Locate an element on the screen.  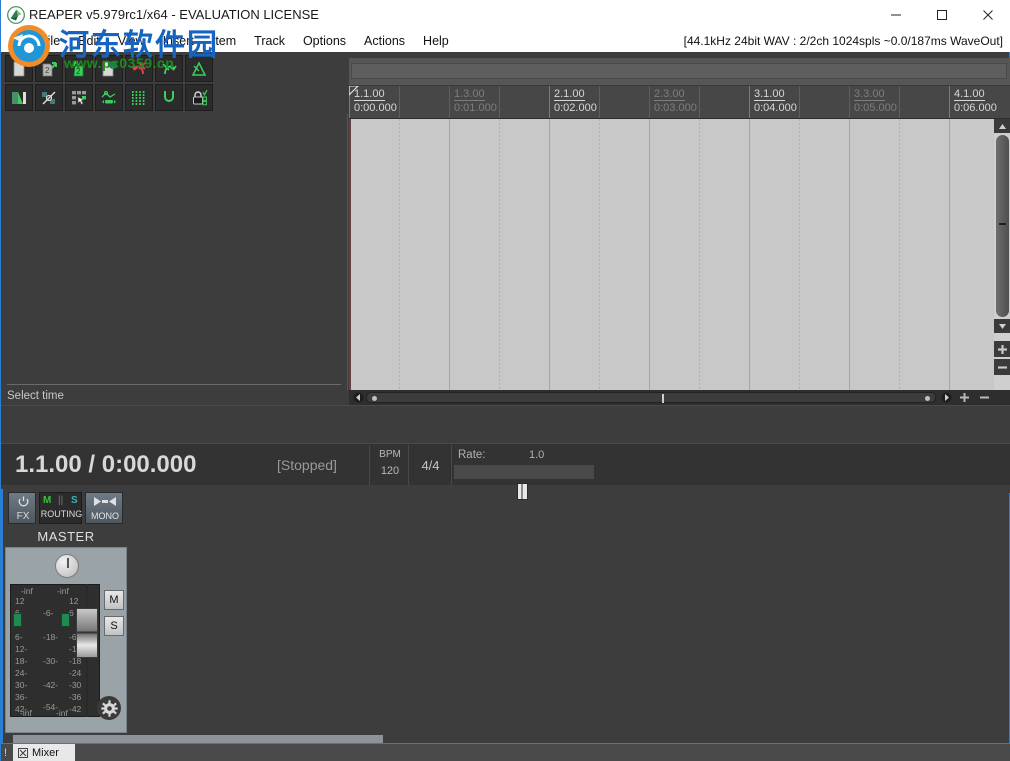
menu-view: View is located at coordinates (131, 41).